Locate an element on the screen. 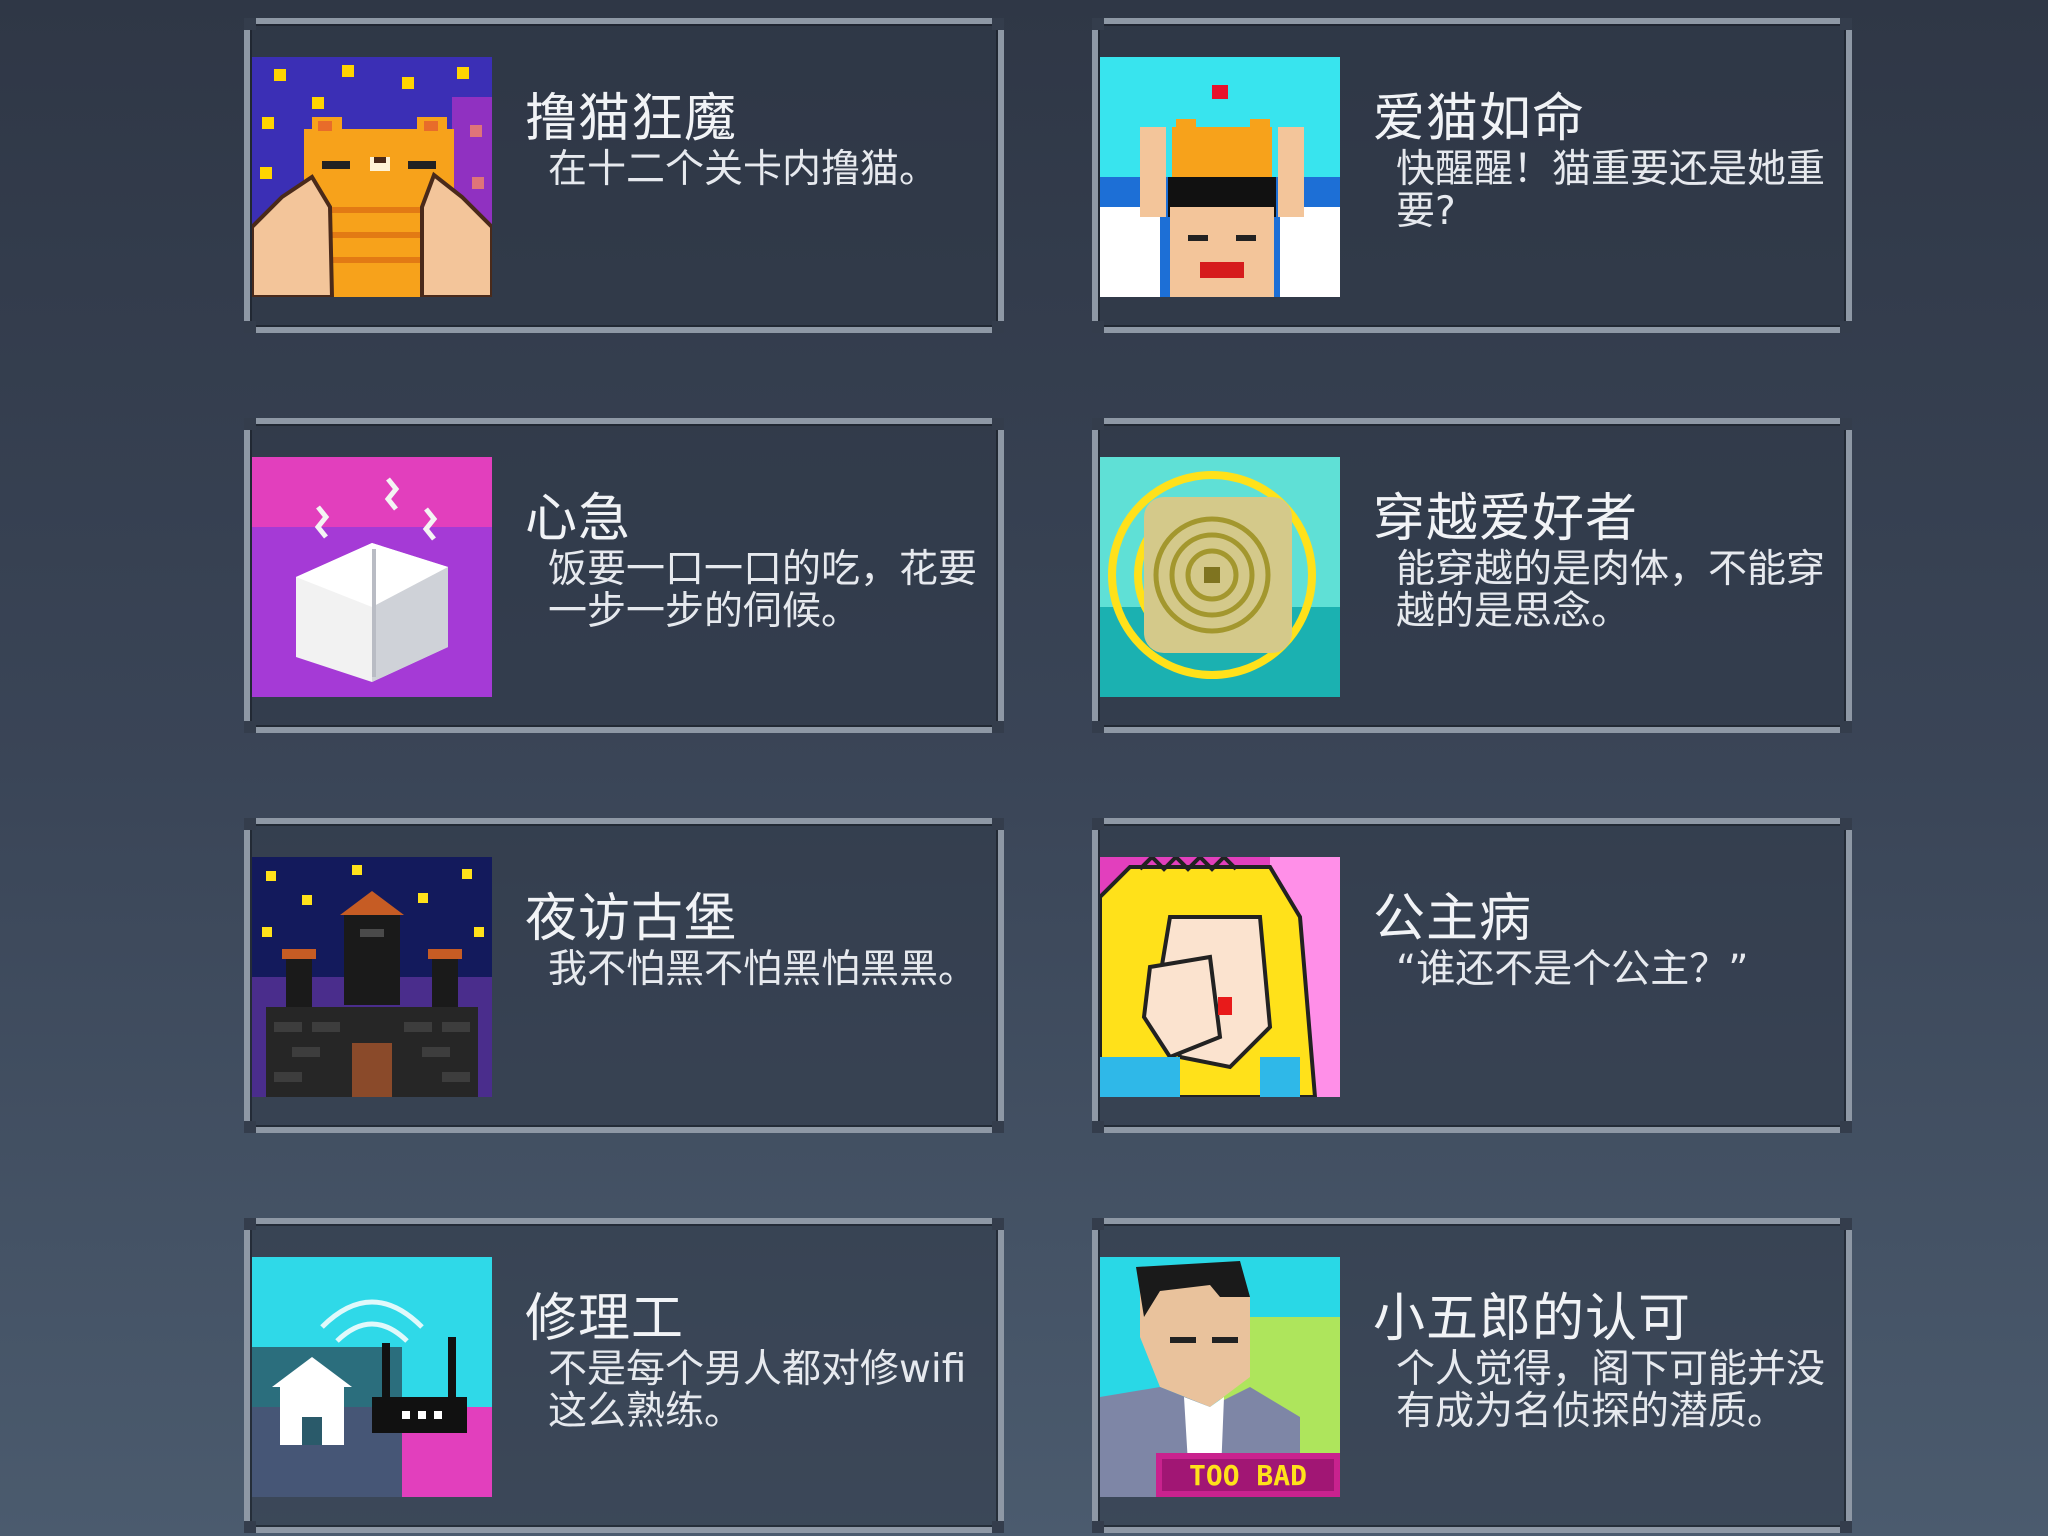  achievement-title: 夜访古堡 is located at coordinates (631, 919).